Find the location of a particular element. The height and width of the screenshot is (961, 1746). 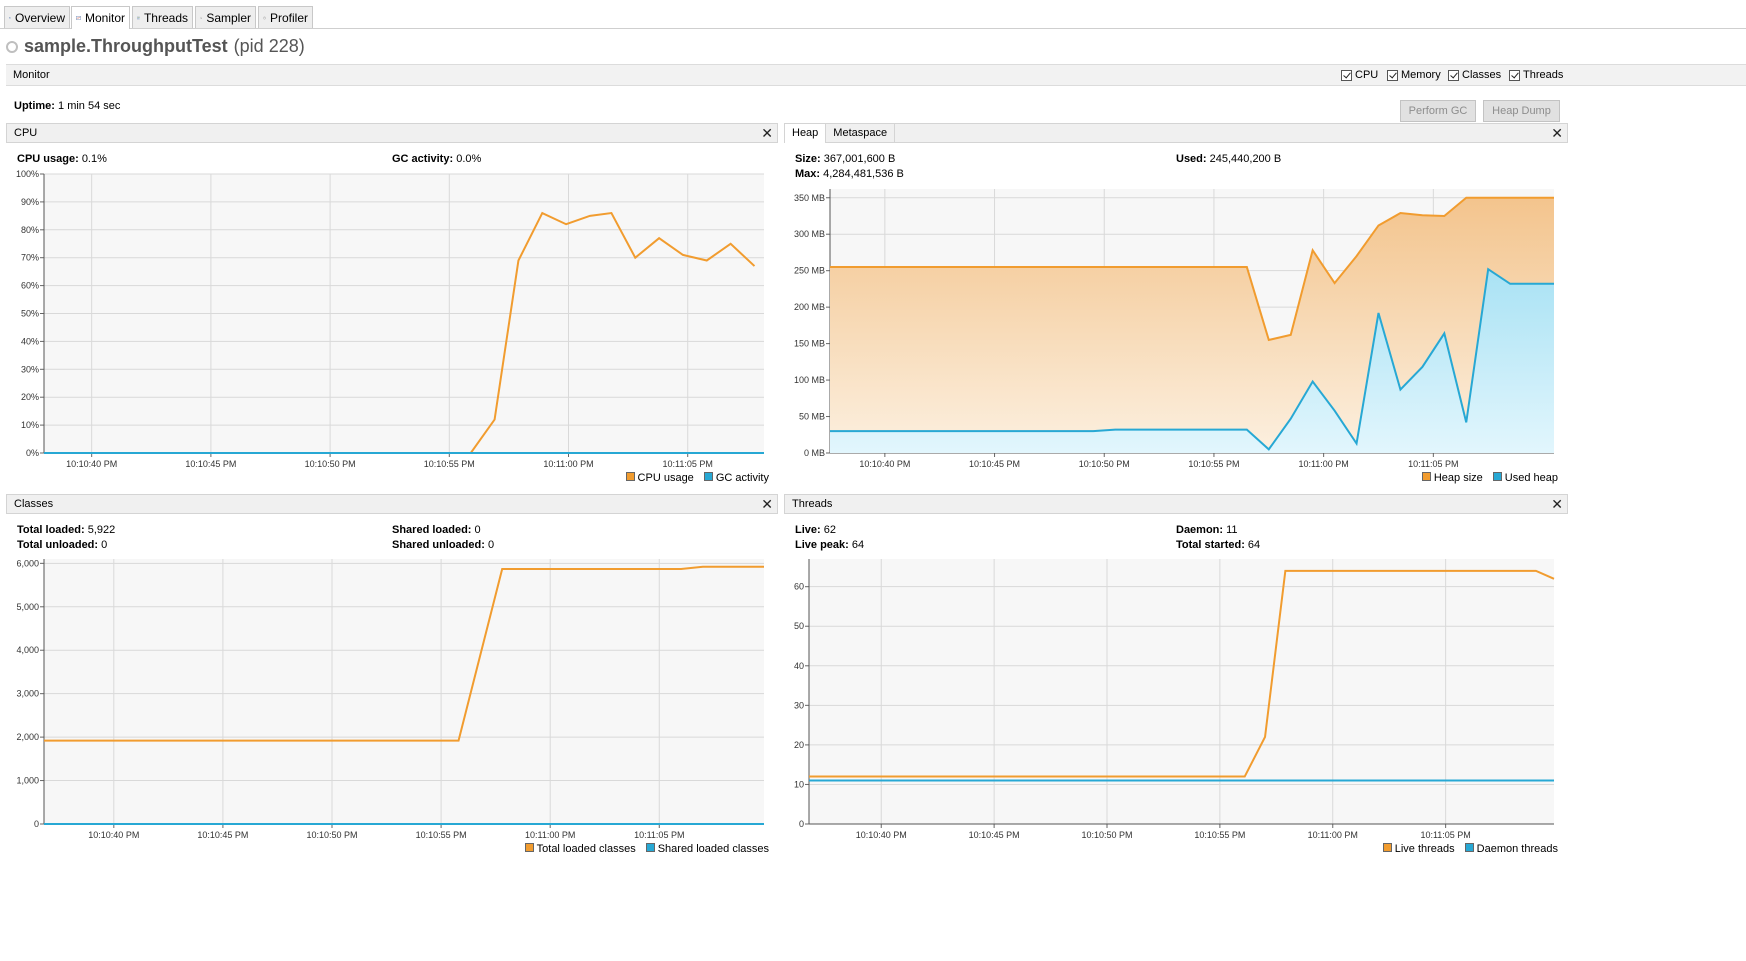

perform-gc-button: Perform GC is located at coordinates (1438, 111).